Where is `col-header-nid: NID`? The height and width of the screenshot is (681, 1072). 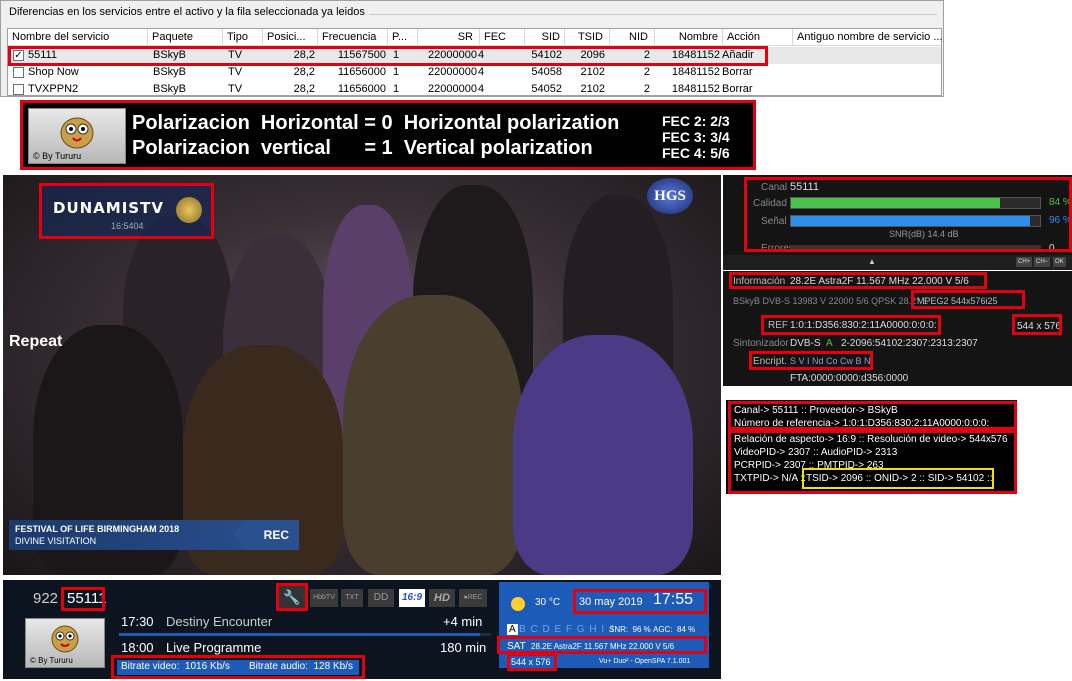 col-header-nid: NID is located at coordinates (632, 37).